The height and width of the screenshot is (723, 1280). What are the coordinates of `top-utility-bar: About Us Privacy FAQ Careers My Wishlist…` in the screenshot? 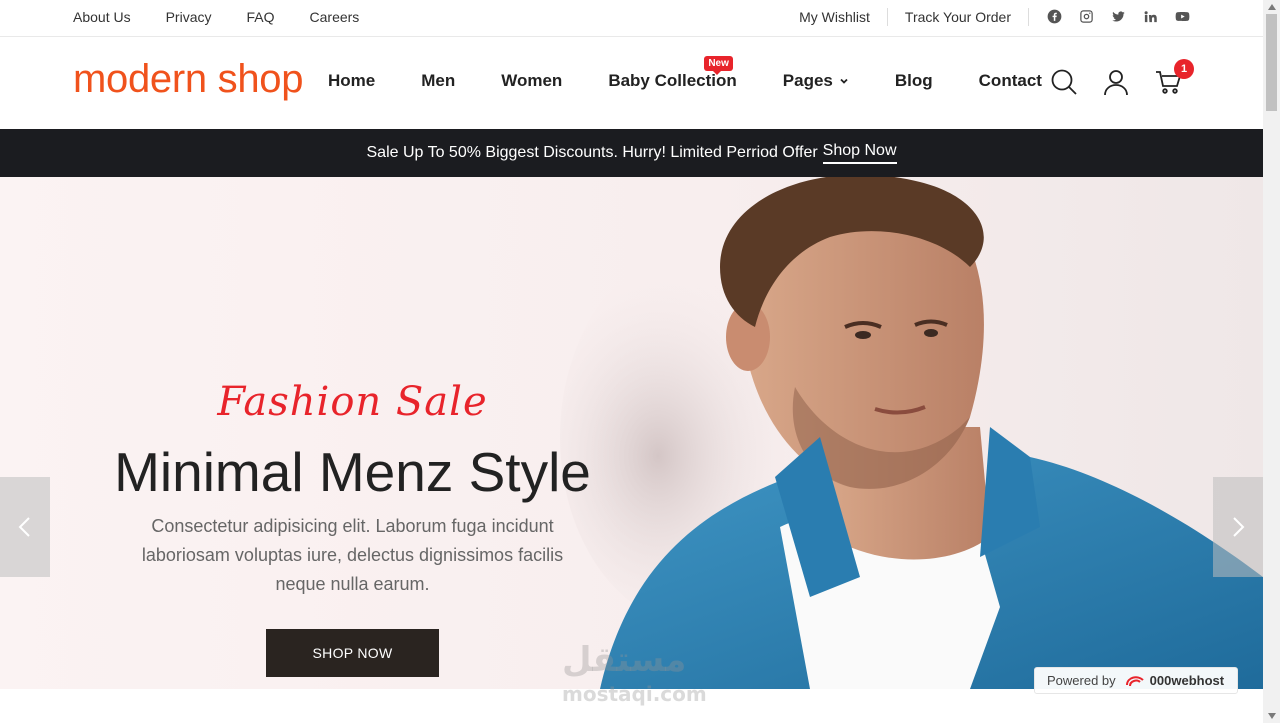 It's located at (631, 18).